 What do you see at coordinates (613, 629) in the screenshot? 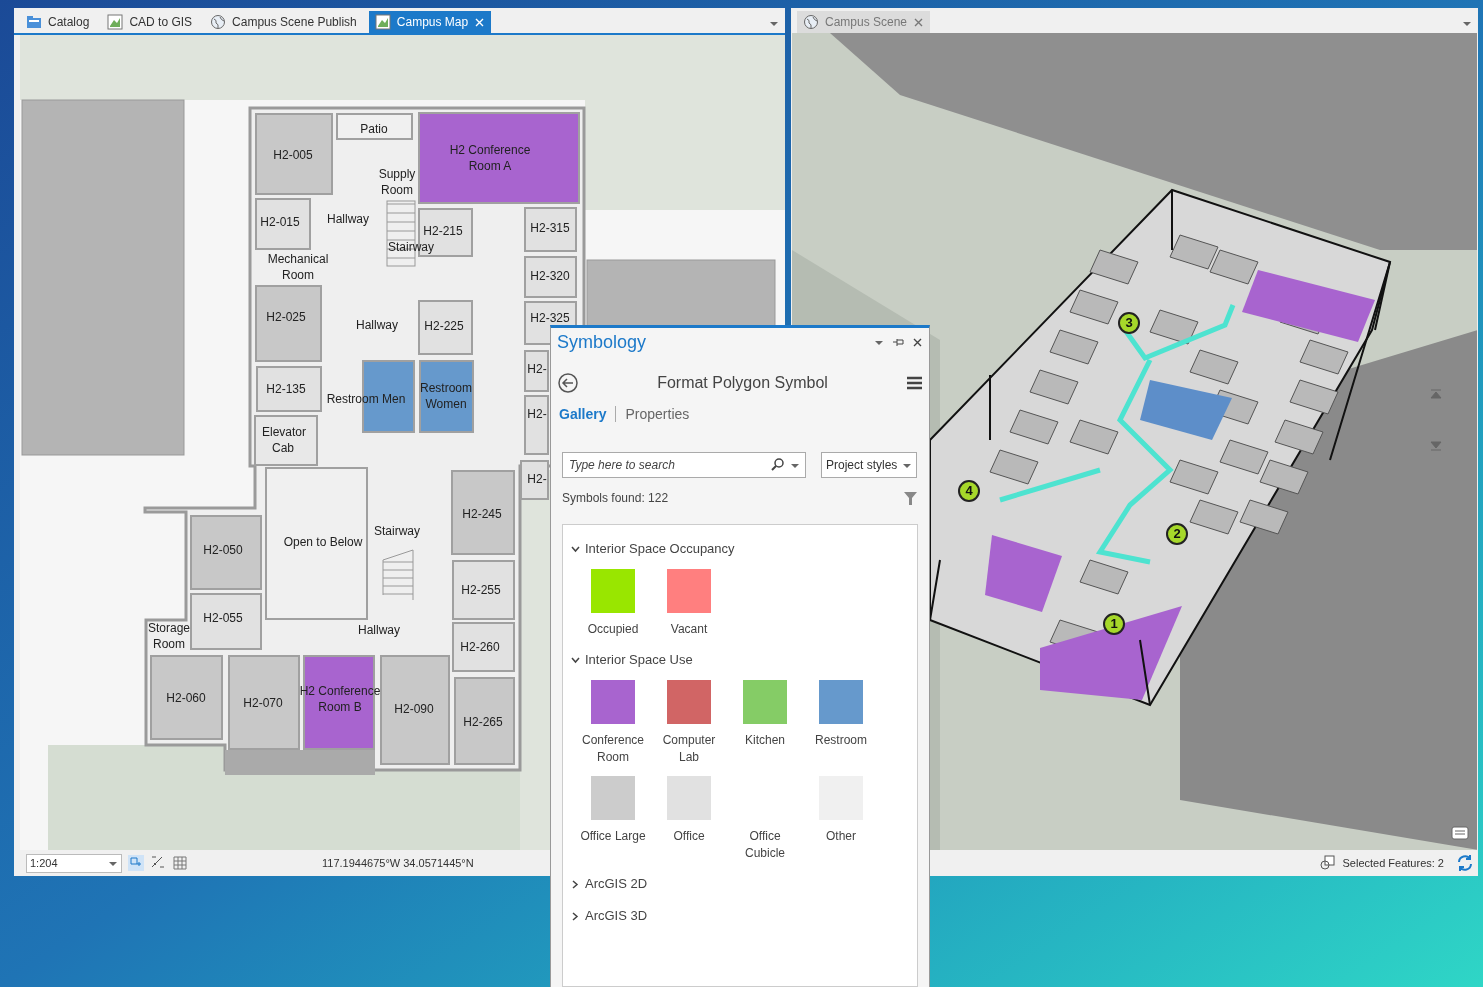
I see `symbol-label: Occupied` at bounding box center [613, 629].